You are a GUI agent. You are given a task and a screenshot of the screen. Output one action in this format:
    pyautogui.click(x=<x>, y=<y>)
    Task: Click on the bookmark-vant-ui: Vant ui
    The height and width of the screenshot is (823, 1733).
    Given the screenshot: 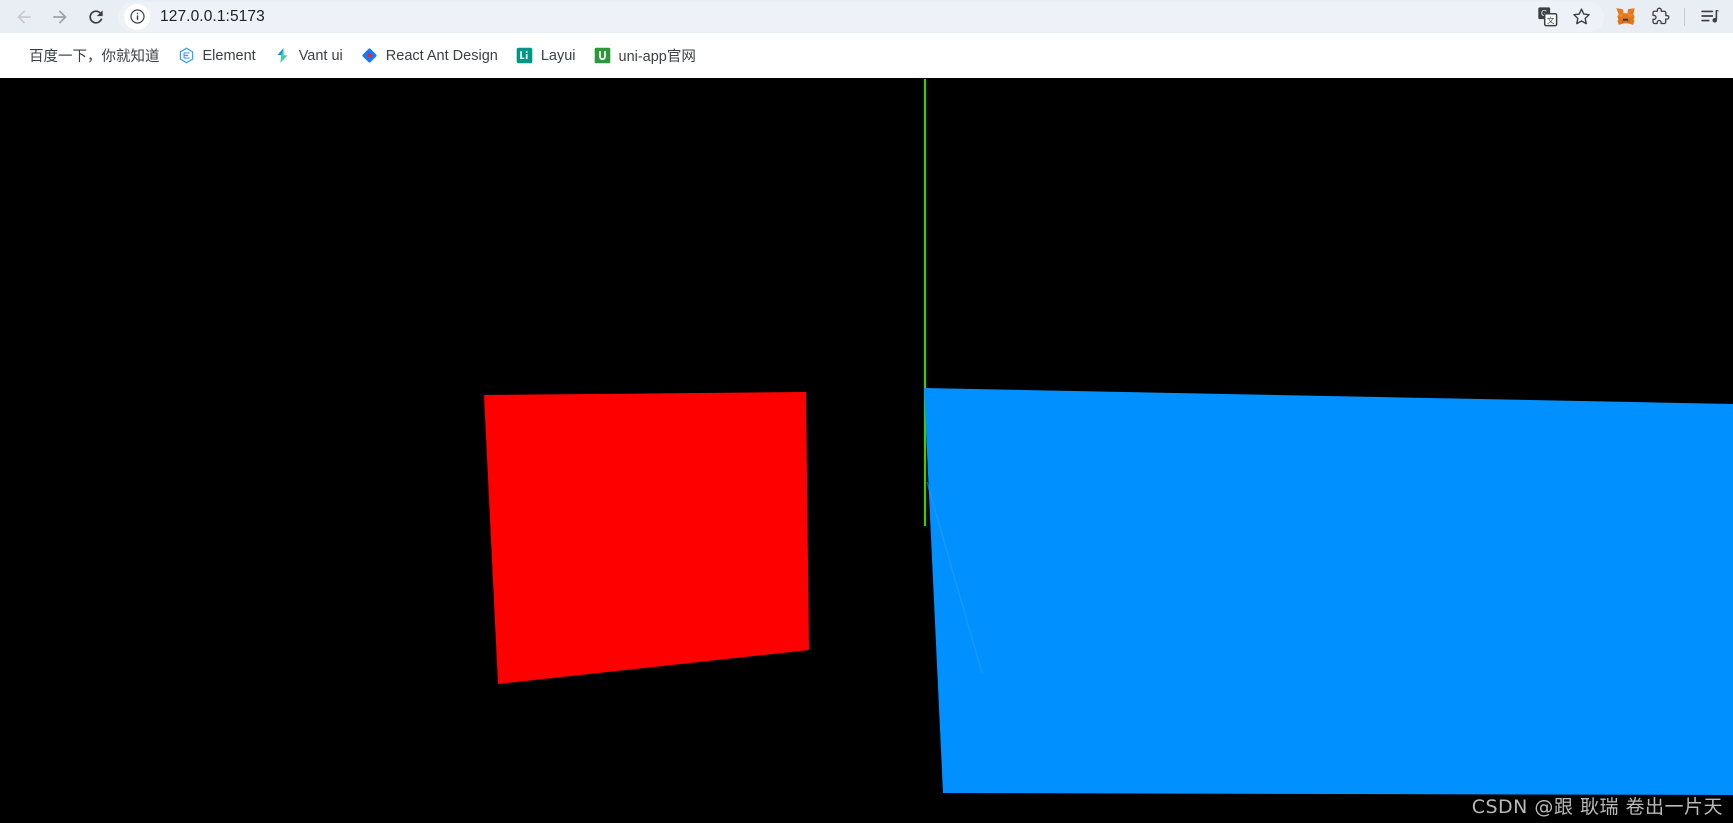 What is the action you would take?
    pyautogui.click(x=308, y=56)
    